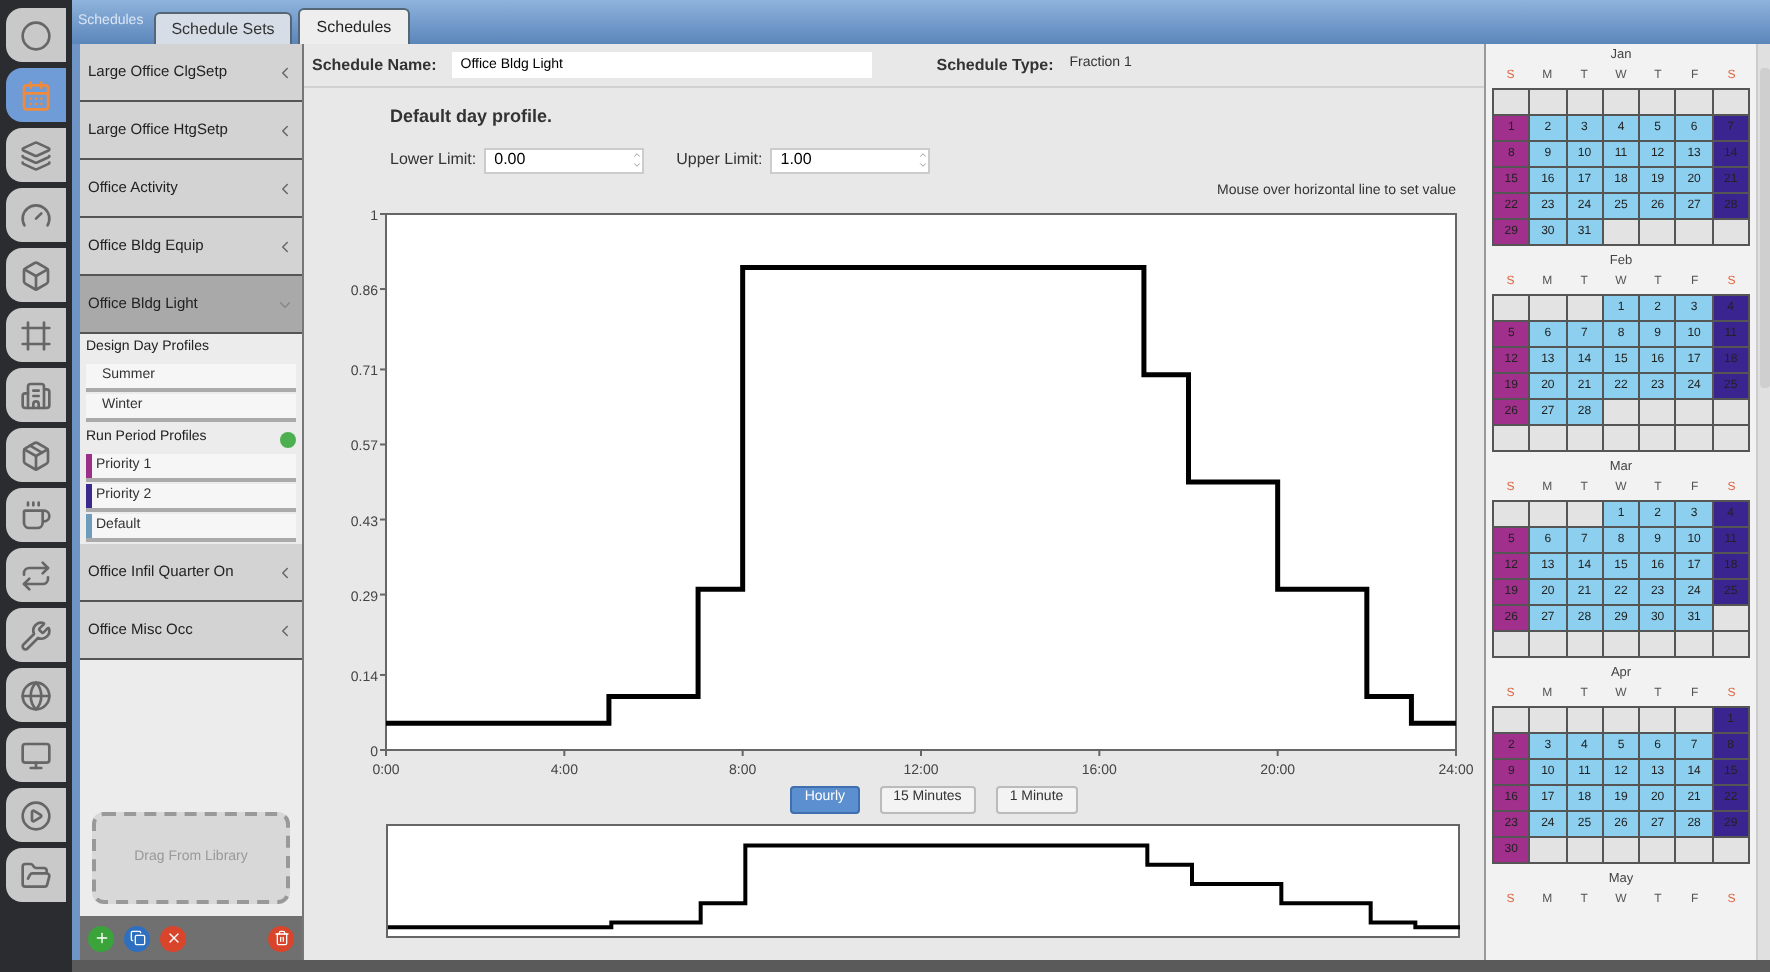 Image resolution: width=1770 pixels, height=972 pixels. Describe the element at coordinates (354, 26) in the screenshot. I see `tab: Schedules` at that location.